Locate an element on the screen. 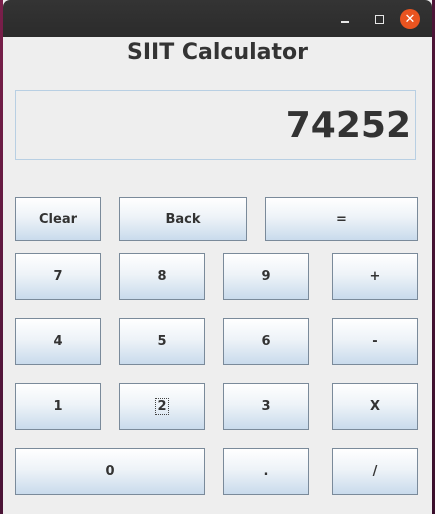  two-button: 2 is located at coordinates (162, 406).